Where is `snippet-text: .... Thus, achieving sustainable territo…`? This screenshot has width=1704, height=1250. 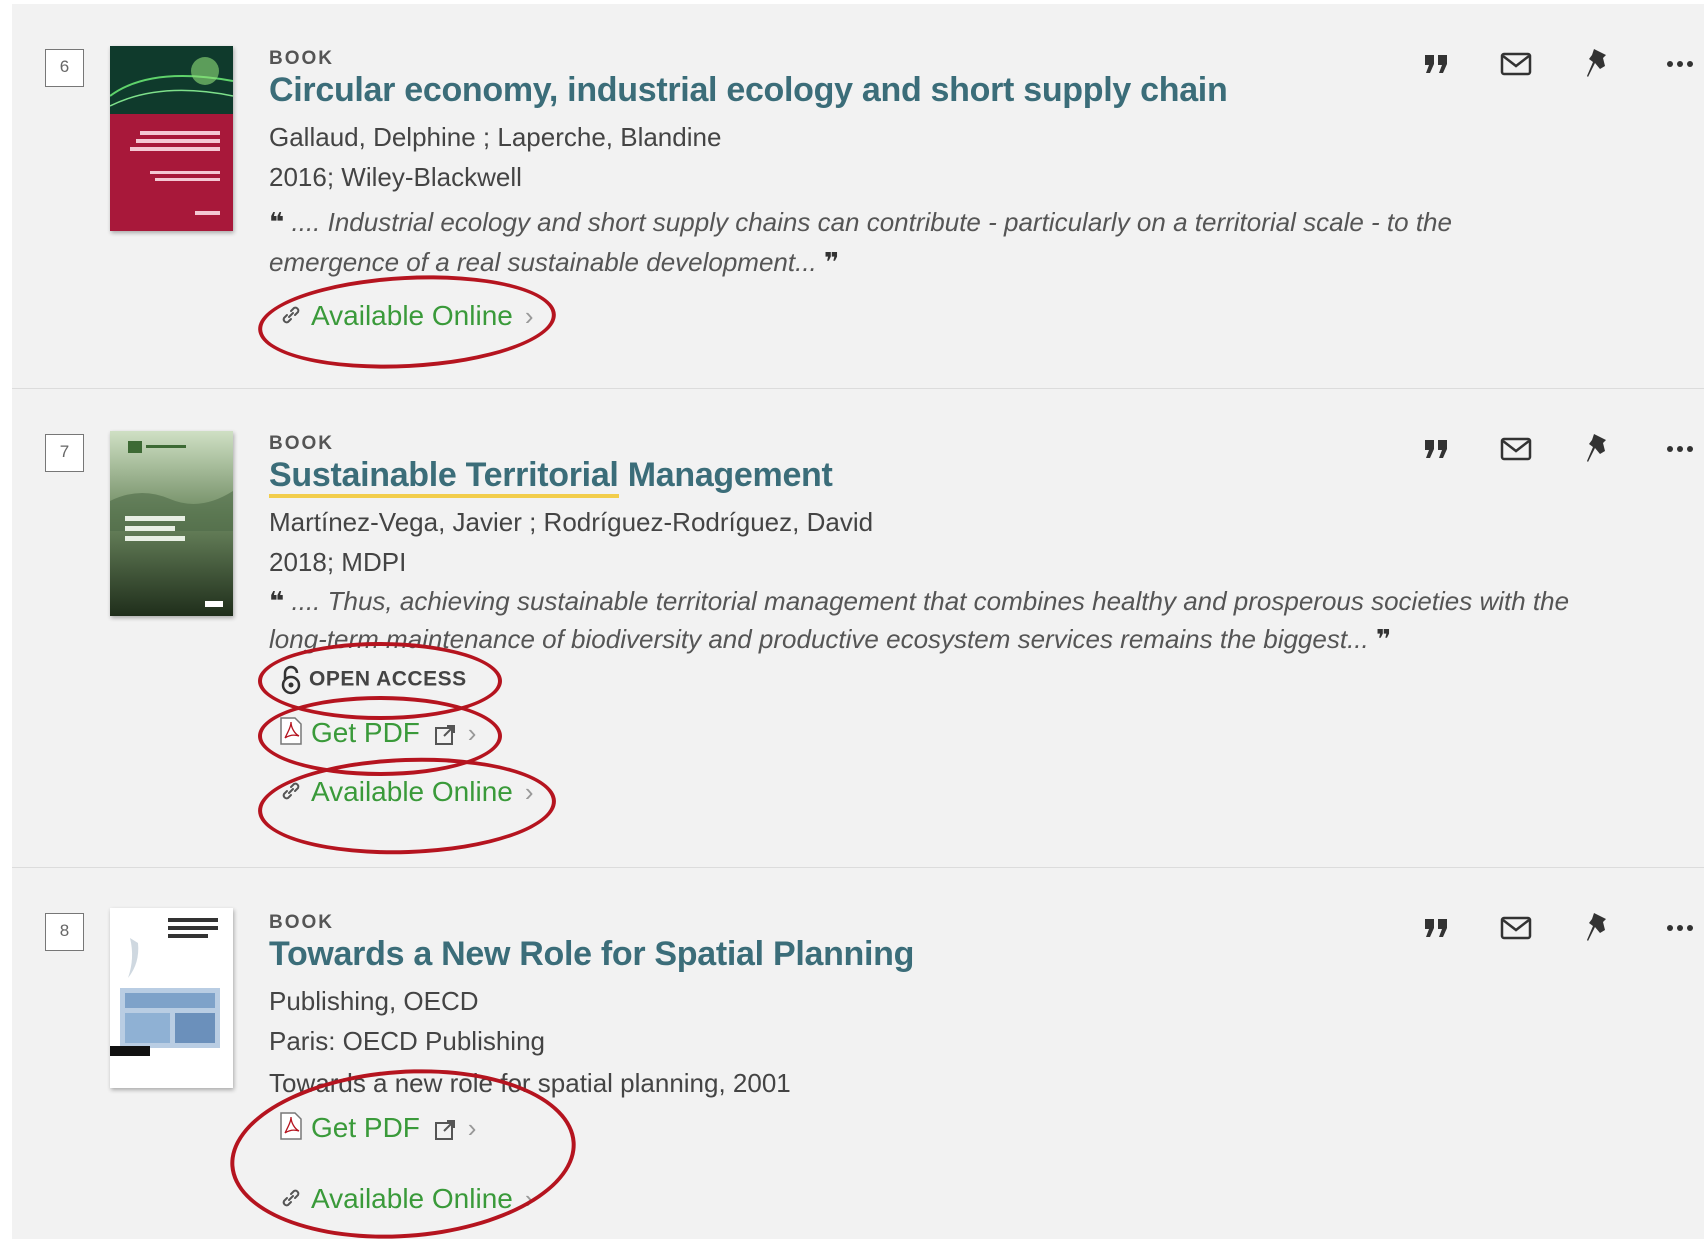
snippet-text: .... Thus, achieving sustainable territo… is located at coordinates (919, 620).